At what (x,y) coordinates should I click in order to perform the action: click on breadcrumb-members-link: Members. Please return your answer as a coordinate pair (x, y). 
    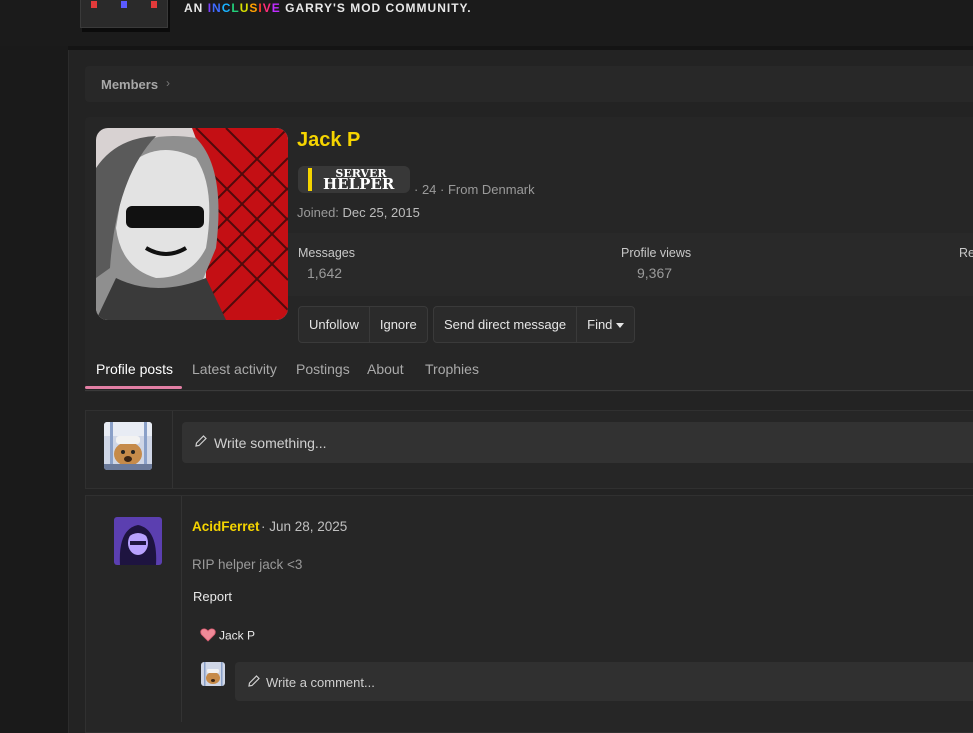
    Looking at the image, I should click on (129, 84).